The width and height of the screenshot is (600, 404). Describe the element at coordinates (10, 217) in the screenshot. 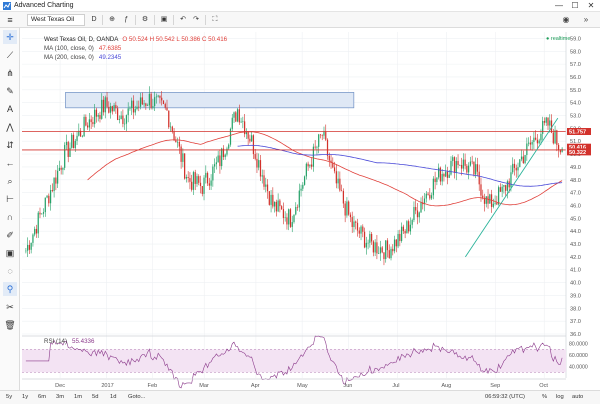

I see `magnet-icon: ∩` at that location.